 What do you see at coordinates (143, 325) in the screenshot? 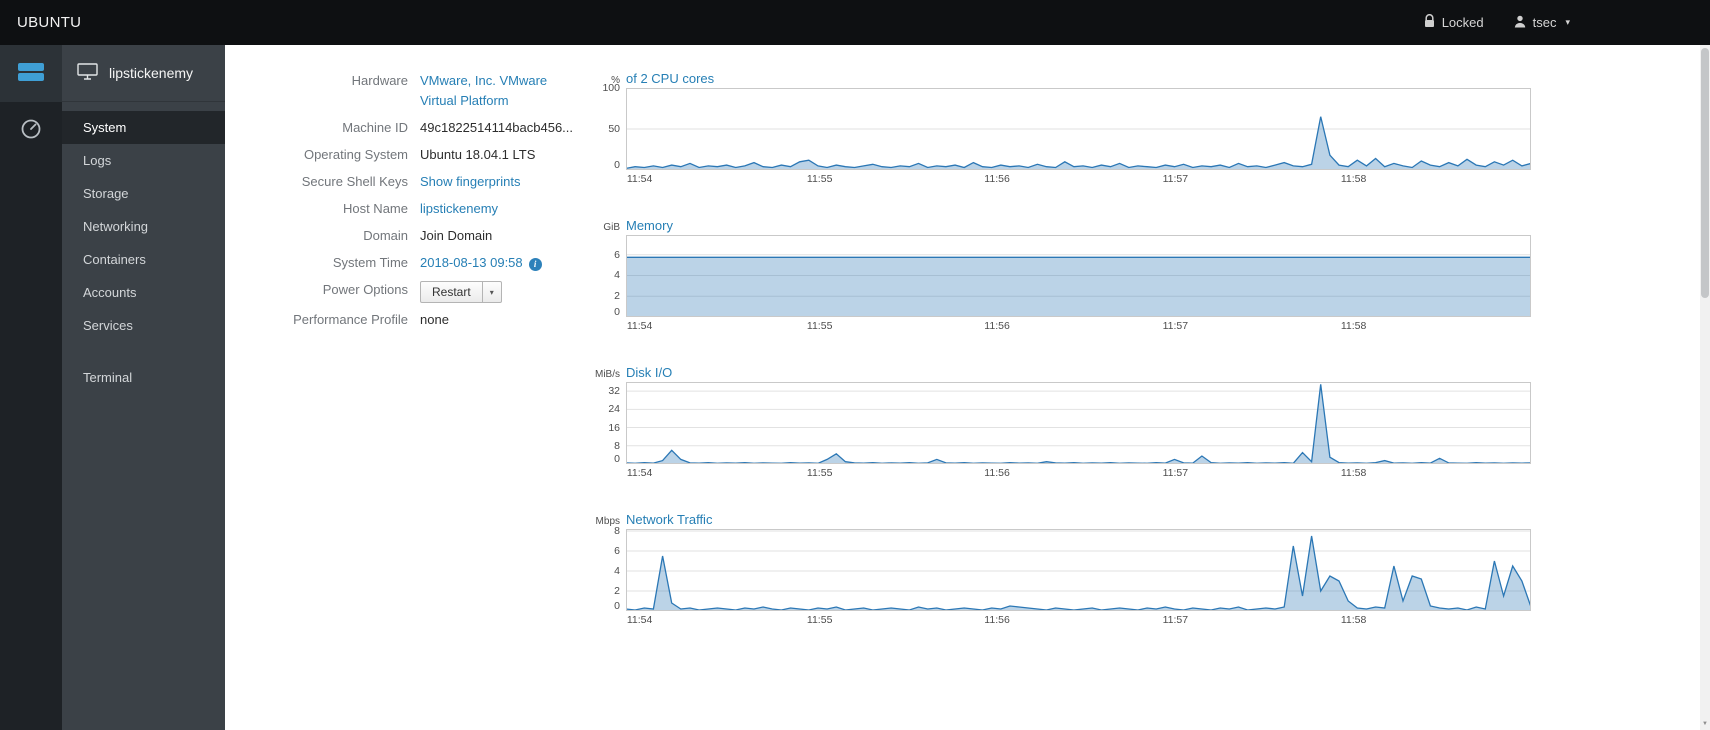
I see `sidebar-item-services: Services` at bounding box center [143, 325].